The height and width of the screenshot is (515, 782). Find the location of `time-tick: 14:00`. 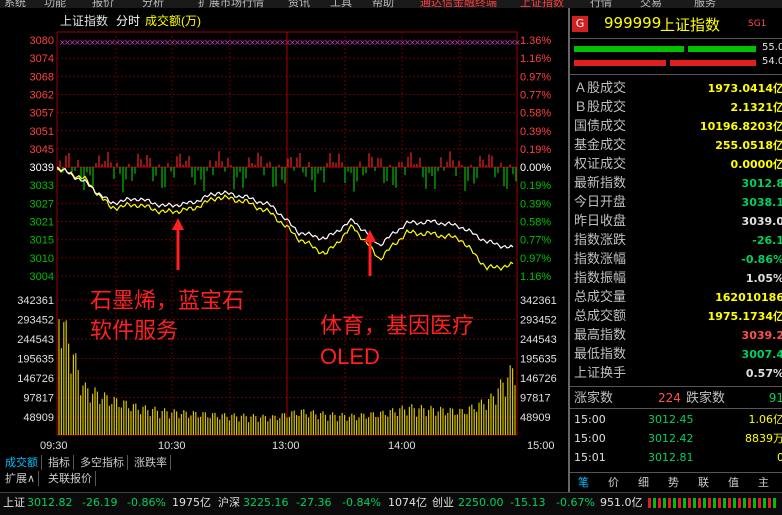

time-tick: 14:00 is located at coordinates (402, 446).